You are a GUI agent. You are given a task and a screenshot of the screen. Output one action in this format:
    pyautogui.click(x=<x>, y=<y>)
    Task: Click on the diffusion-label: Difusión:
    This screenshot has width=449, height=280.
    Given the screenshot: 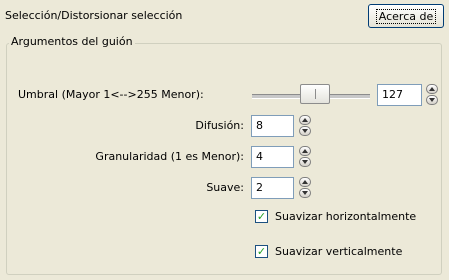 What is the action you would take?
    pyautogui.click(x=219, y=125)
    